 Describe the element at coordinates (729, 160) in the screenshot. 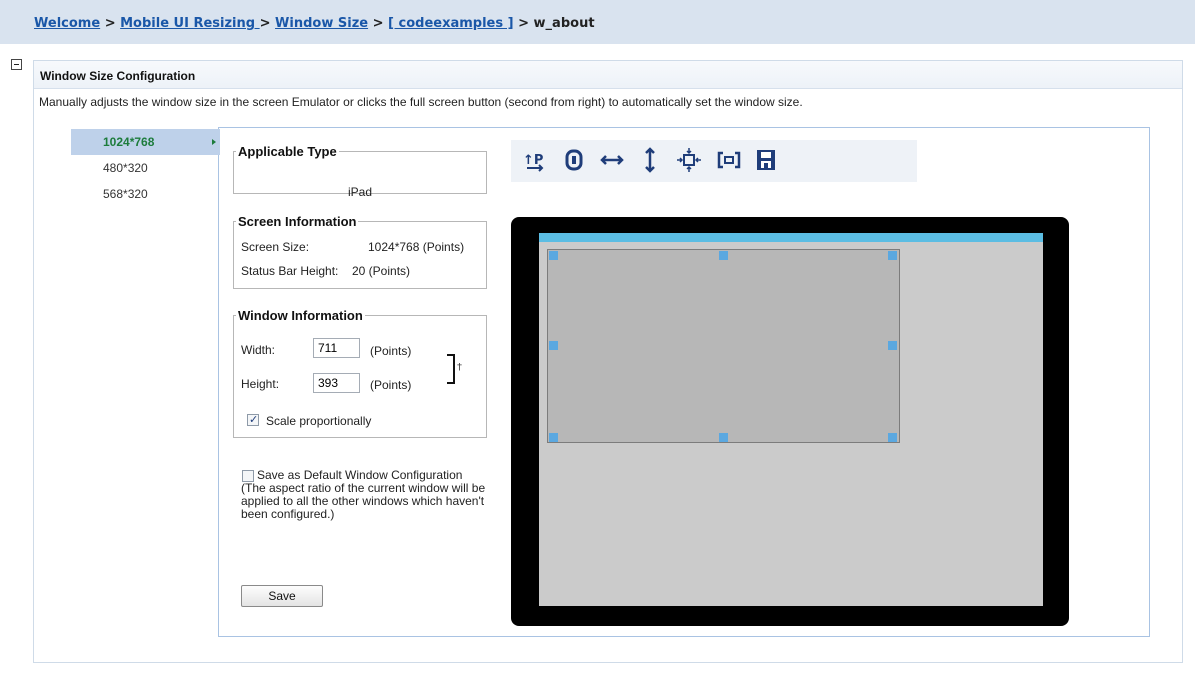

I see `full-screen-icon` at that location.